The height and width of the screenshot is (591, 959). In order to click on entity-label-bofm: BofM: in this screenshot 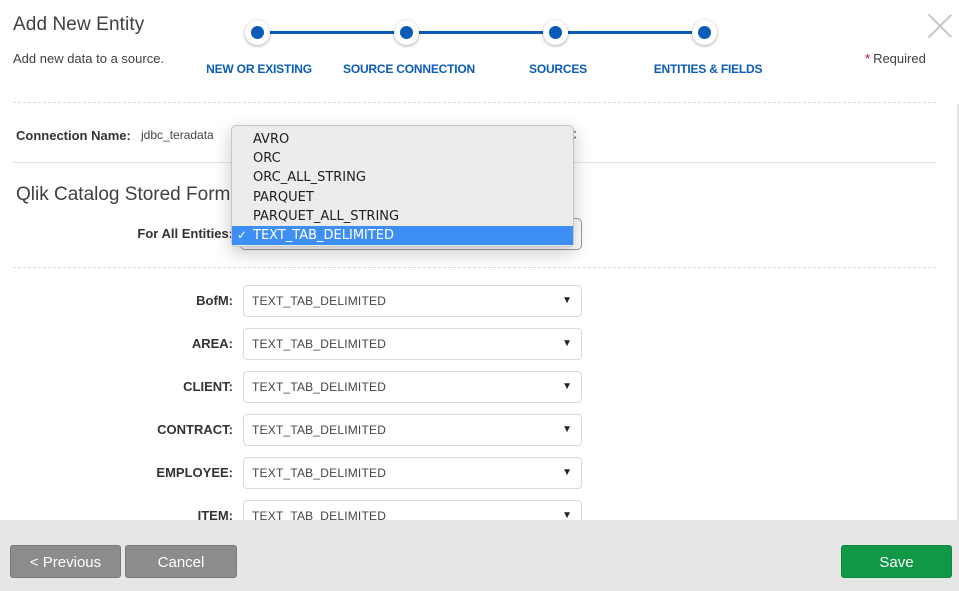, I will do `click(214, 300)`.